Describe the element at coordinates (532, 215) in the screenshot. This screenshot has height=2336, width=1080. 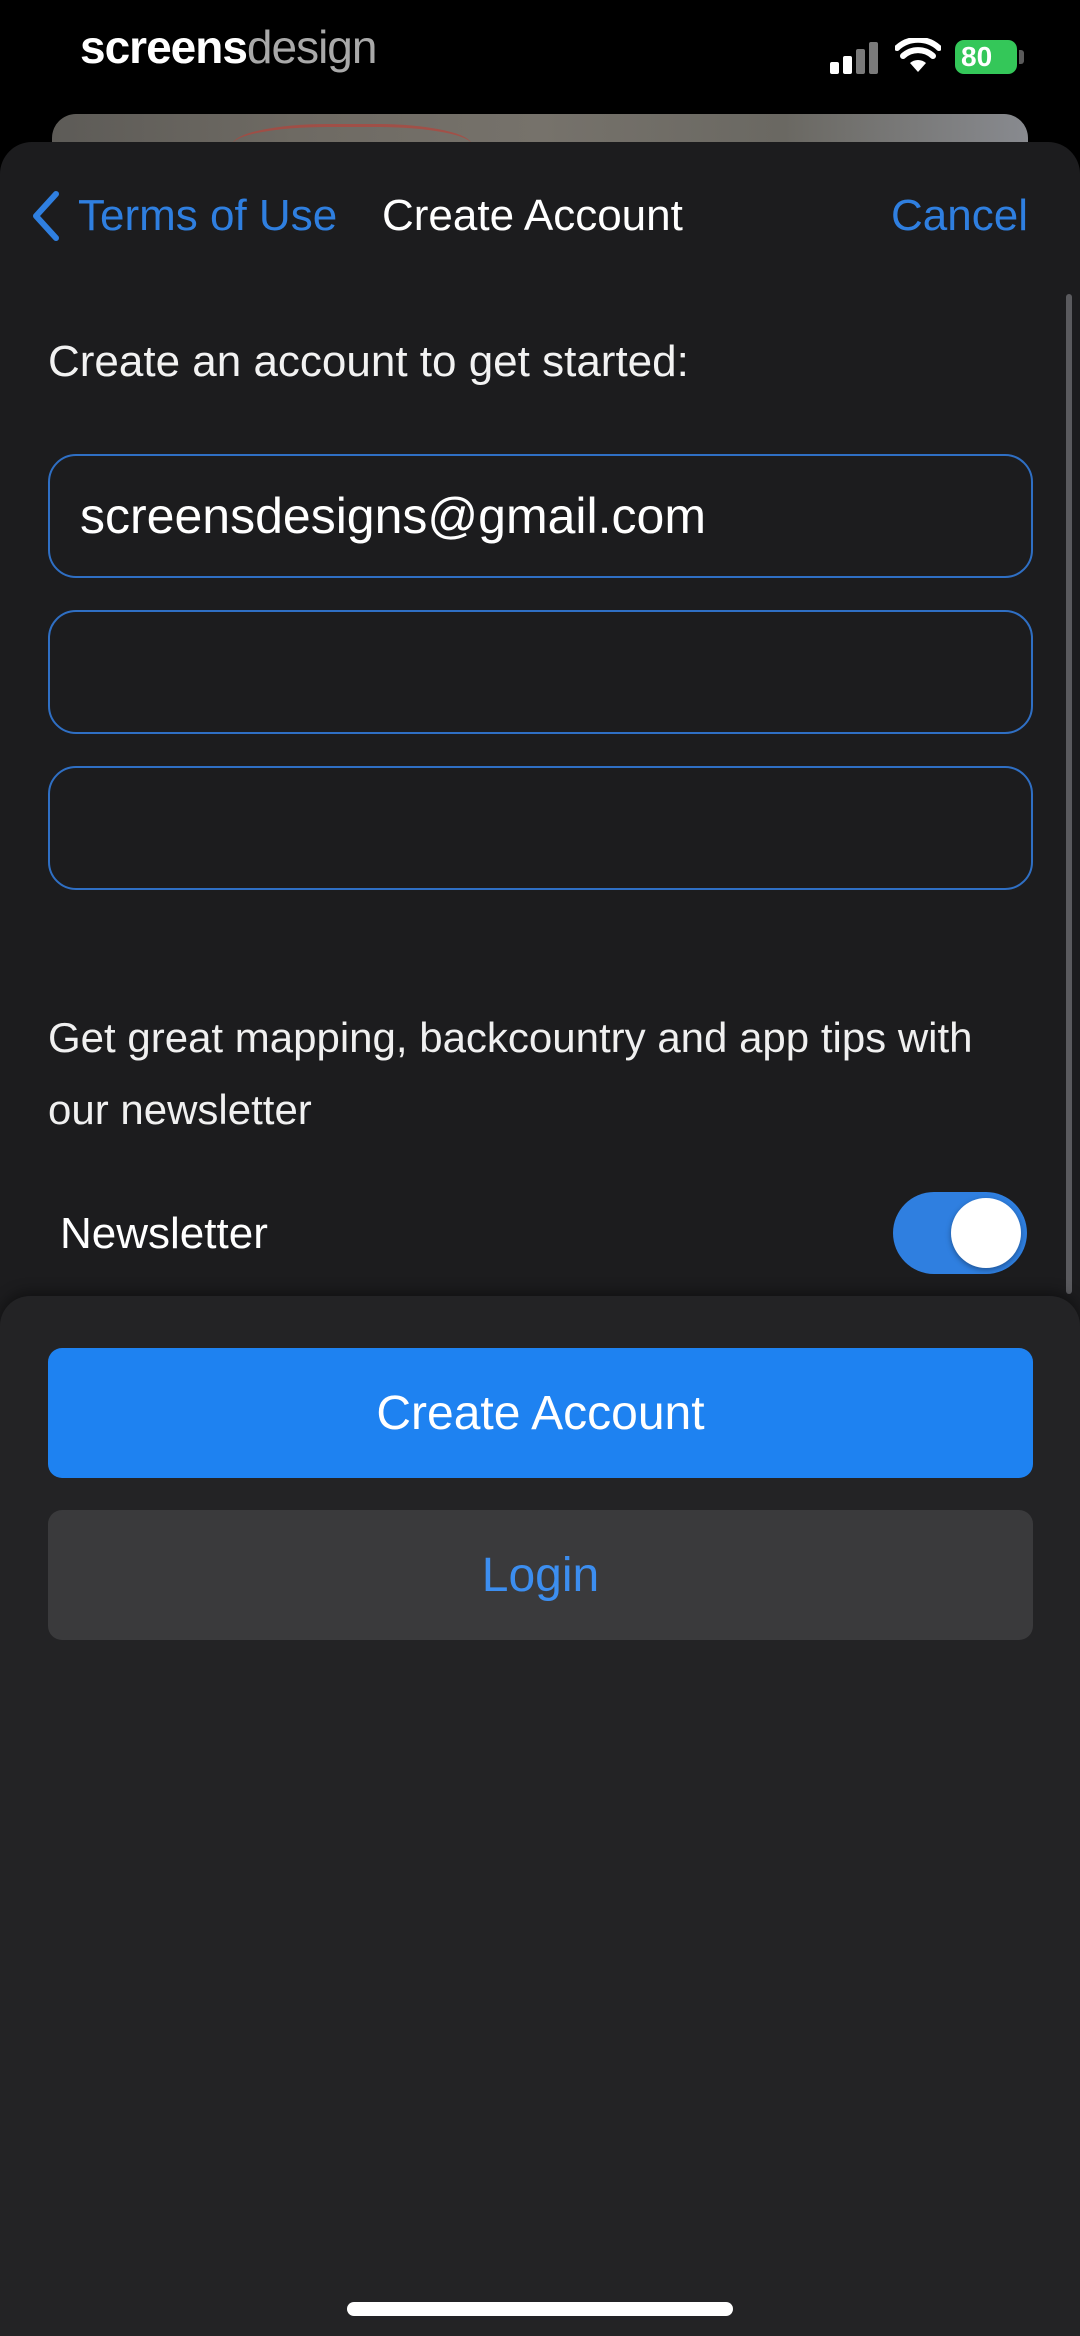
I see `page-title: Create Account` at that location.